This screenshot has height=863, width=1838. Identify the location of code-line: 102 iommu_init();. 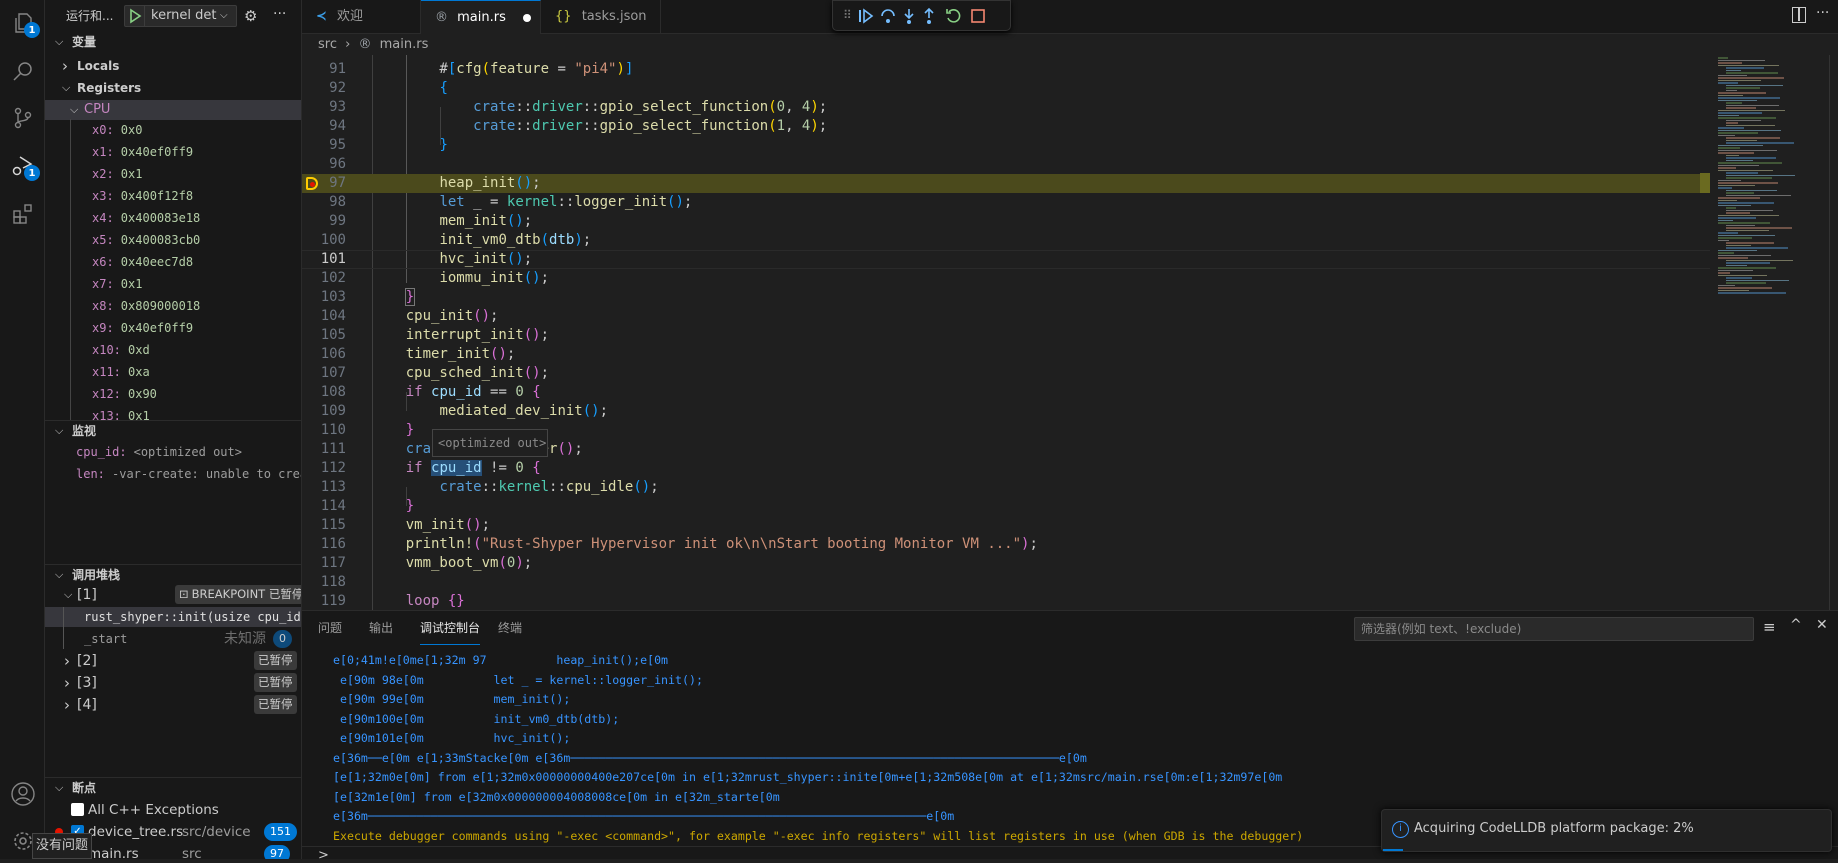
(1006, 278).